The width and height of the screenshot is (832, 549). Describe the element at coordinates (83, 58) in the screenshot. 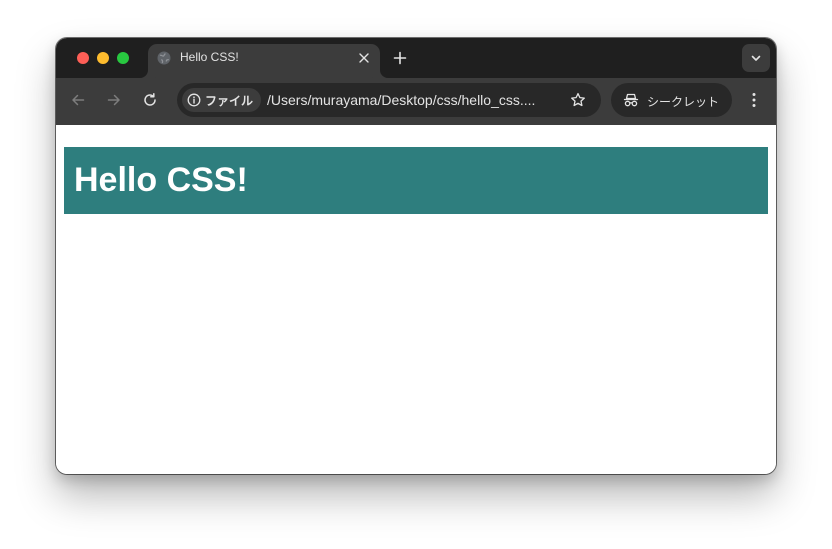

I see `window-close-button` at that location.